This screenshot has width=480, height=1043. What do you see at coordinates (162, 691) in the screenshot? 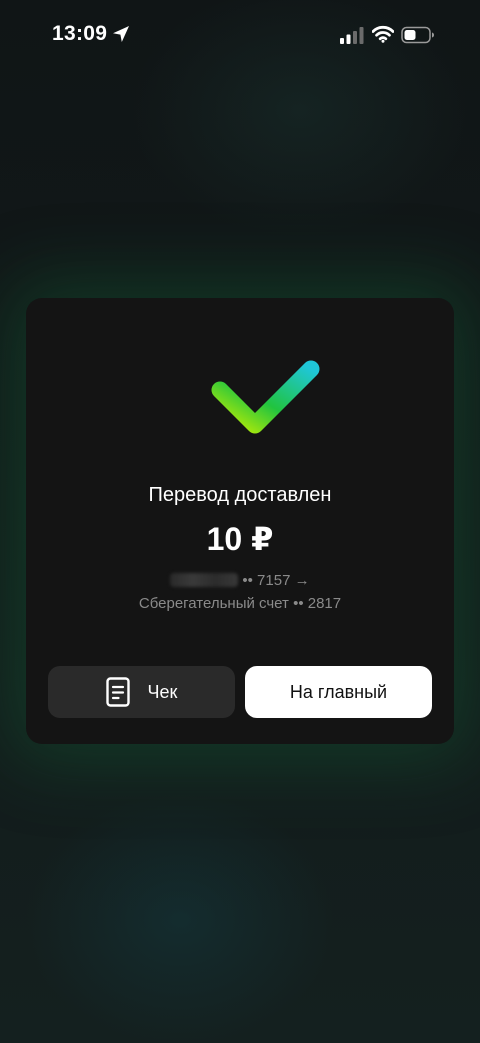
I see `receipt-button-label: Чек` at bounding box center [162, 691].